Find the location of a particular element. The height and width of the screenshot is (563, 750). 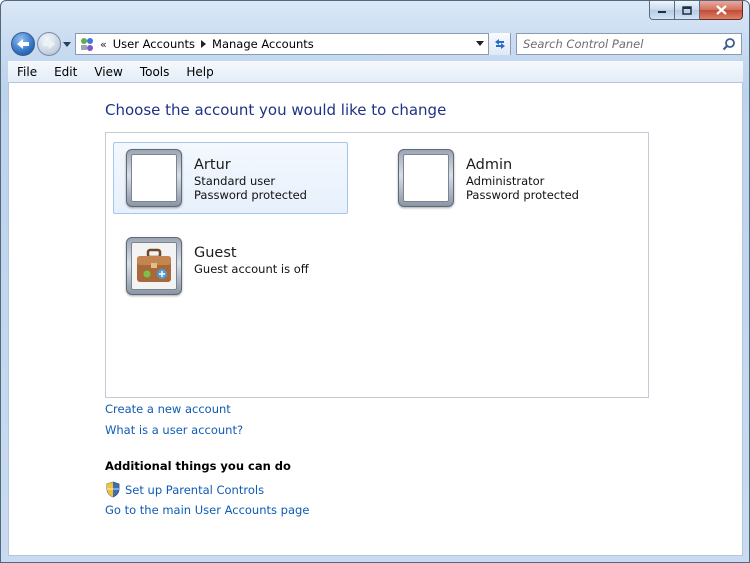

account-type: Administrator is located at coordinates (505, 181).